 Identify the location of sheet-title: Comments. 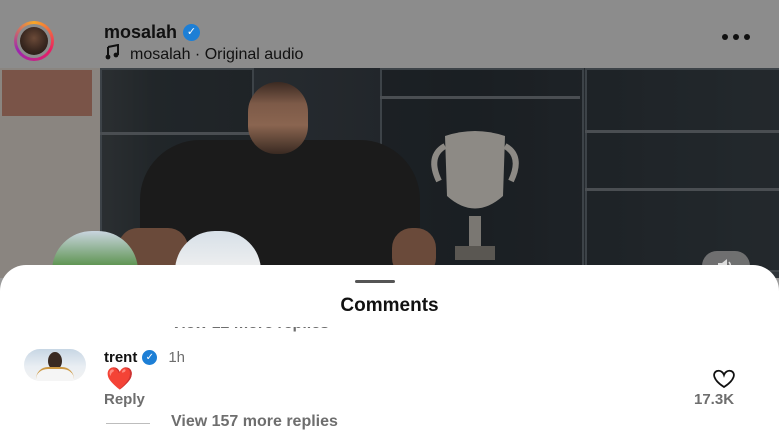
(389, 305).